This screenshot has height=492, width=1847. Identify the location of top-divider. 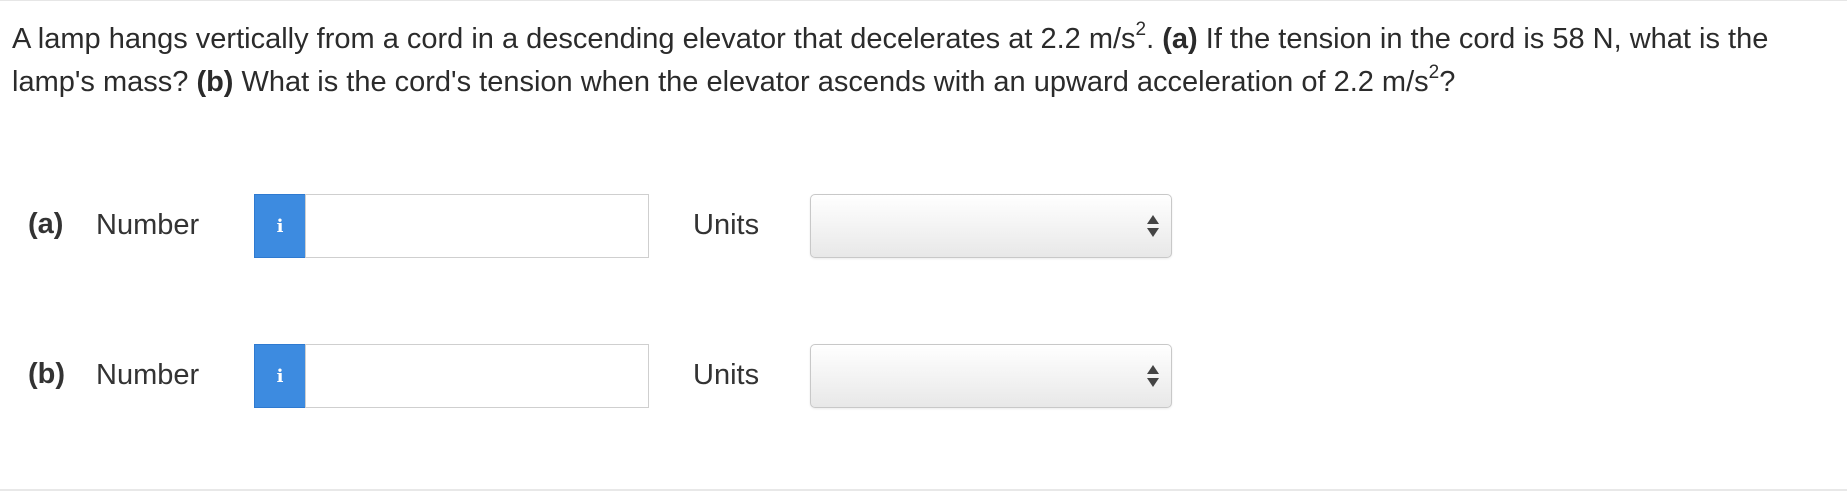
(923, 0).